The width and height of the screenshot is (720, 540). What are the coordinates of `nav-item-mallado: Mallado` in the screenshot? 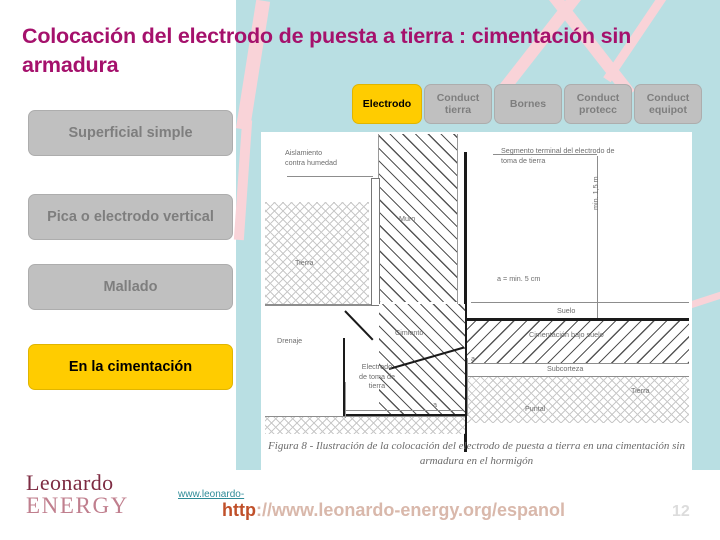 It's located at (132, 289).